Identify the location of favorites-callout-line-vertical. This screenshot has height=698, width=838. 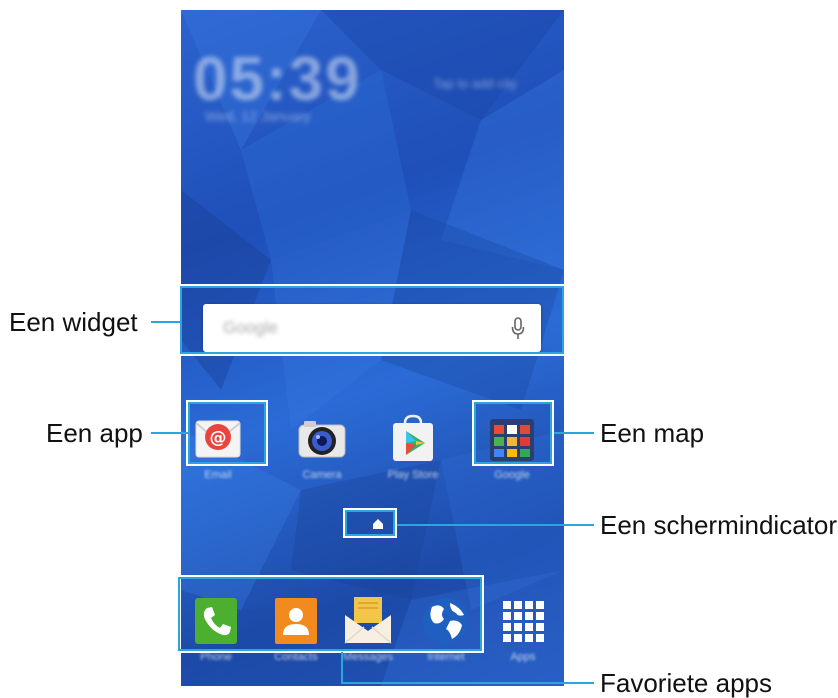
(342, 667).